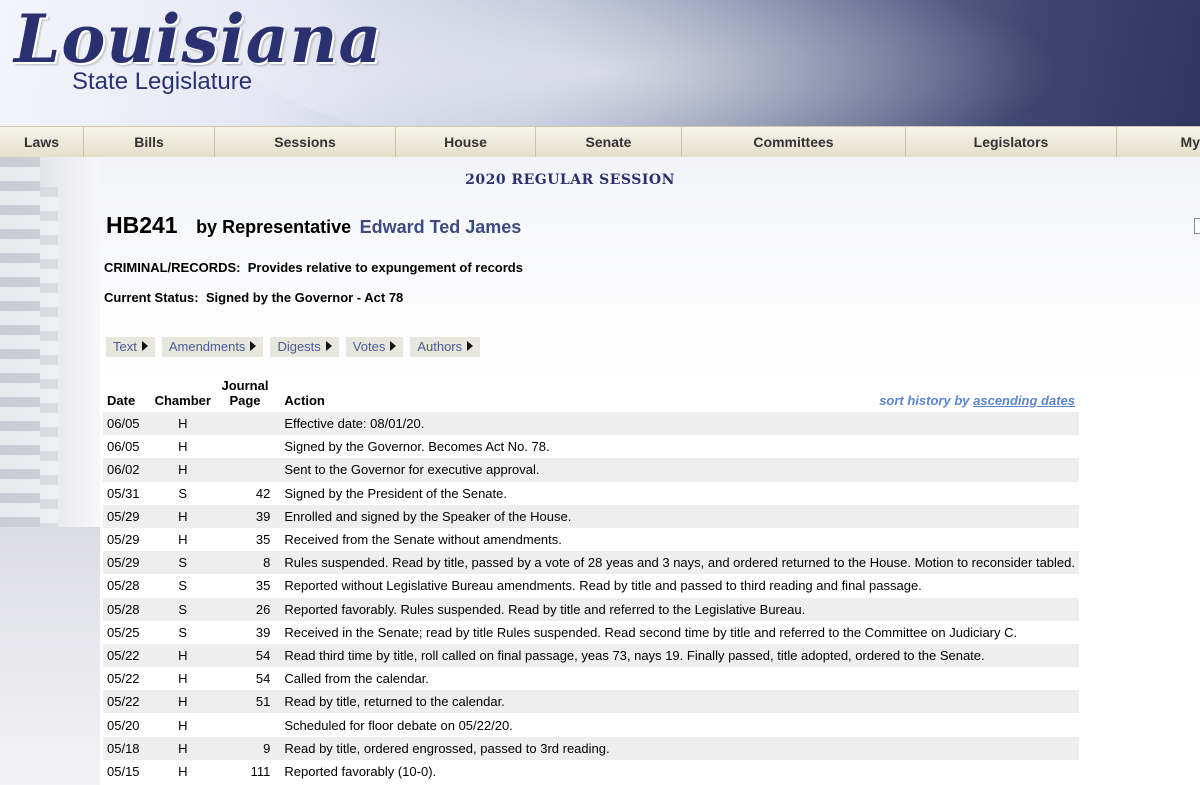 This screenshot has width=1200, height=785. Describe the element at coordinates (123, 493) in the screenshot. I see `history-date-cell: 05/31` at that location.